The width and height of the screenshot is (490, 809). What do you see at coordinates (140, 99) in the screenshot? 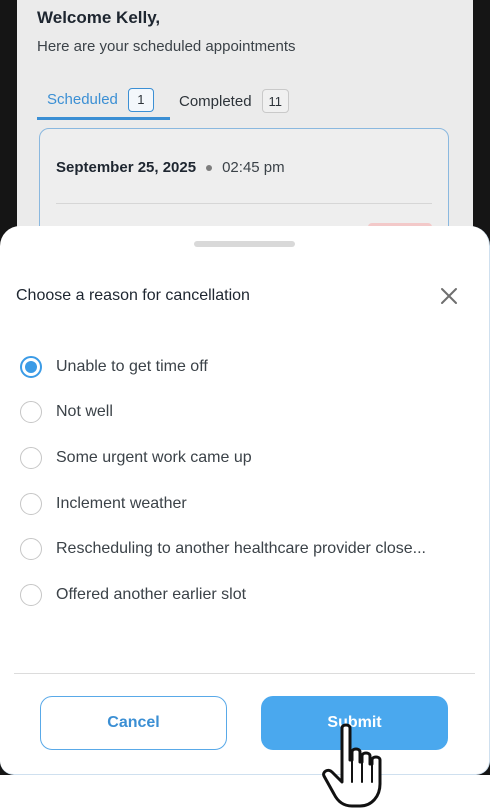
I see `tab-scheduled-count: 1` at bounding box center [140, 99].